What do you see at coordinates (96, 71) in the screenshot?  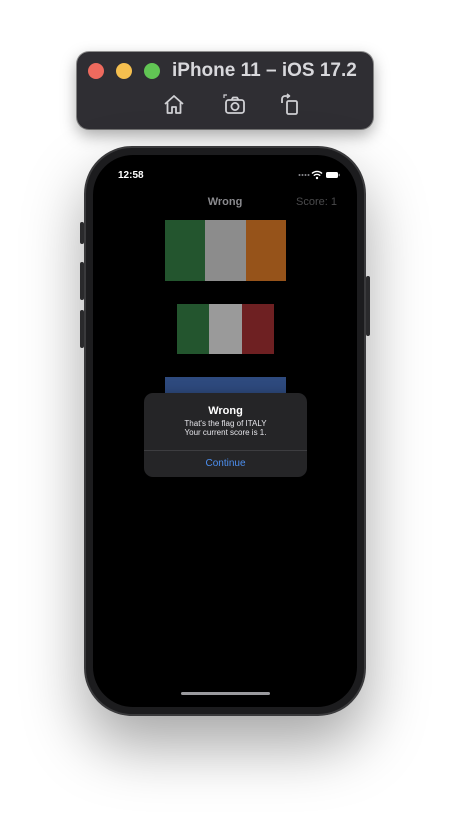 I see `close-window-button` at bounding box center [96, 71].